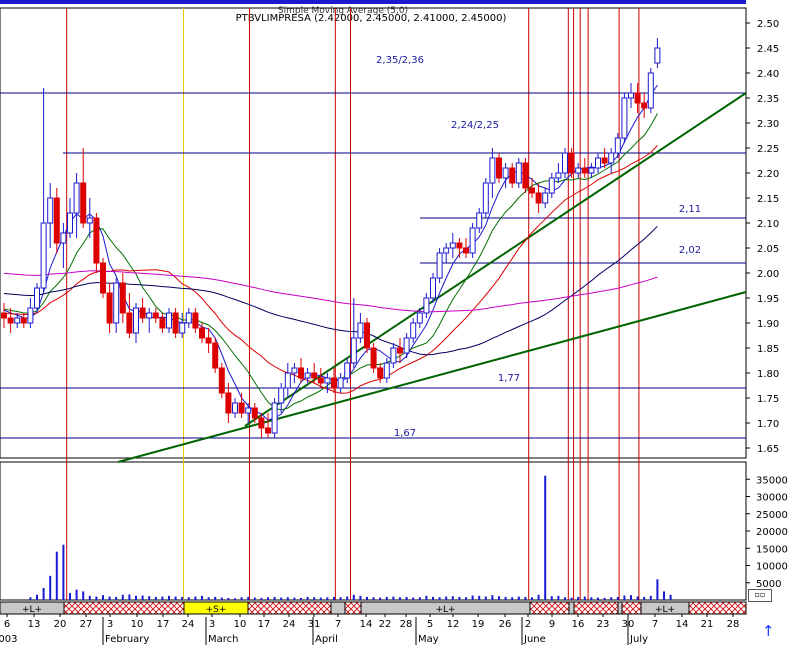 The image size is (793, 645). What do you see at coordinates (665, 610) in the screenshot?
I see `signal-label: +L+` at bounding box center [665, 610].